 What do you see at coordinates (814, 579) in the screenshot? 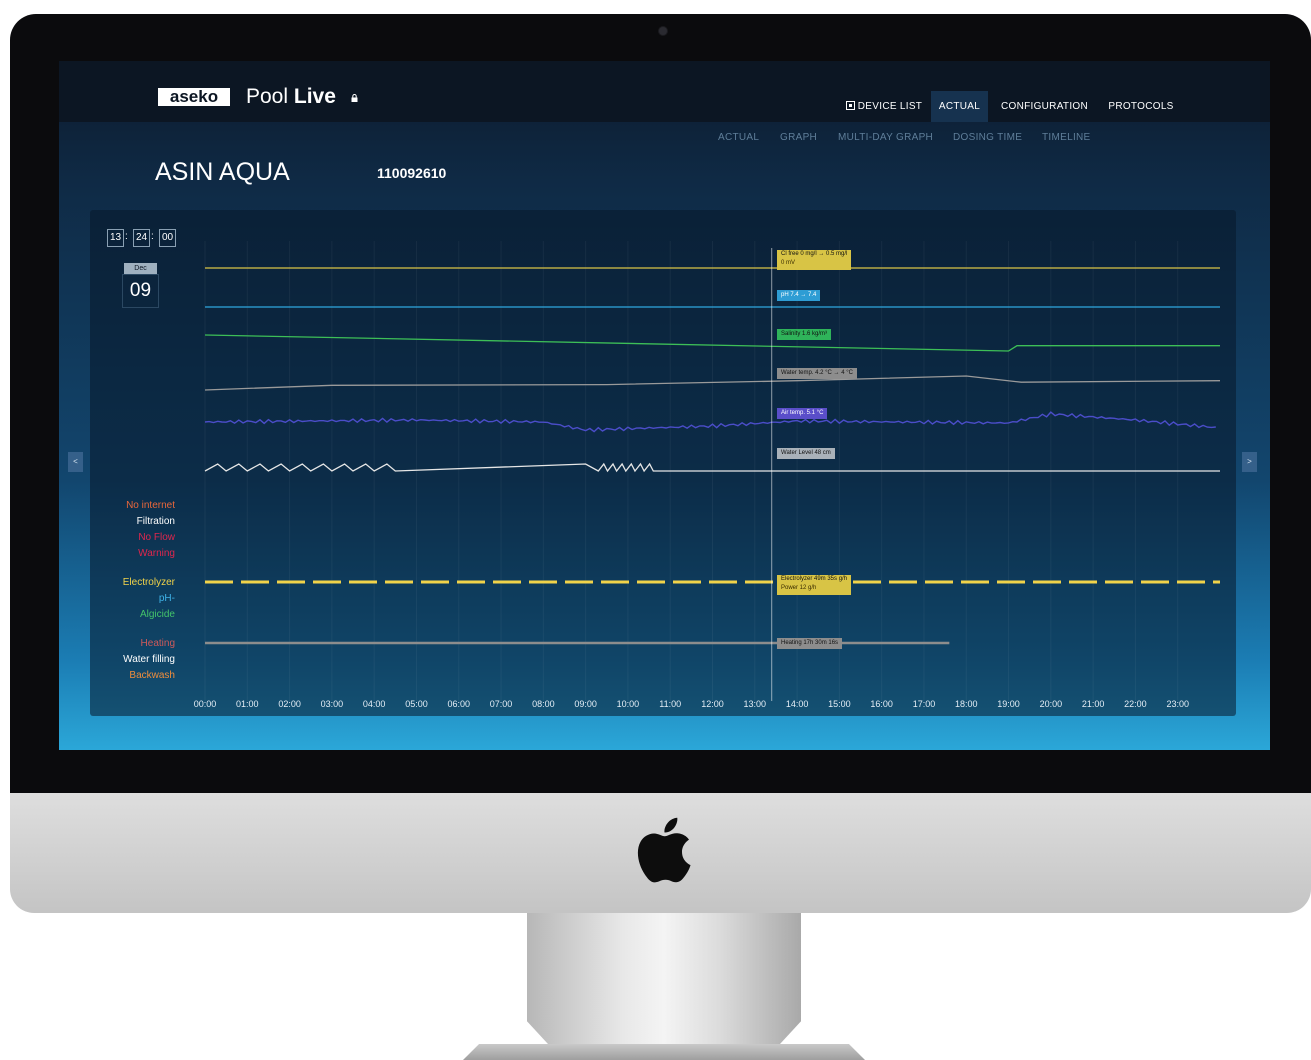
I see `tooltip-electrolyzer-line1: Electrolyzer 49m 35s g/h` at bounding box center [814, 579].